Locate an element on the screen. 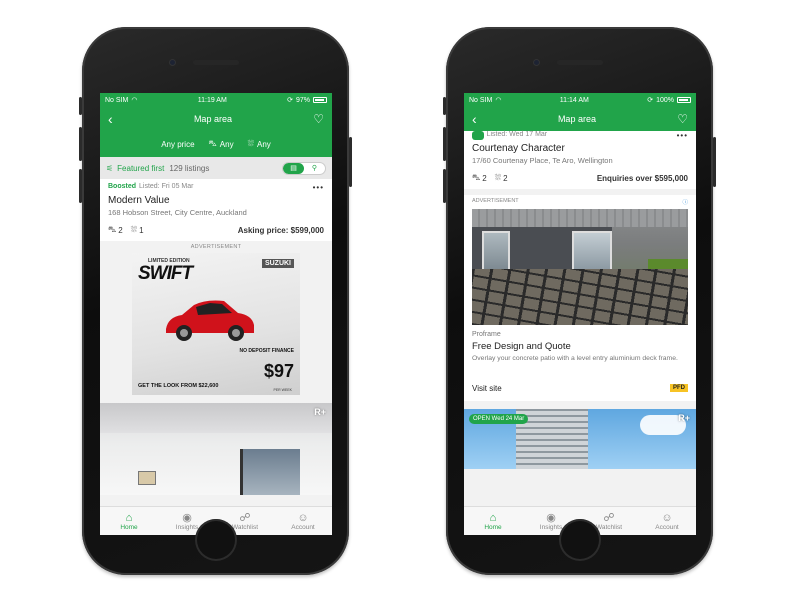  battery-icon is located at coordinates (320, 100).